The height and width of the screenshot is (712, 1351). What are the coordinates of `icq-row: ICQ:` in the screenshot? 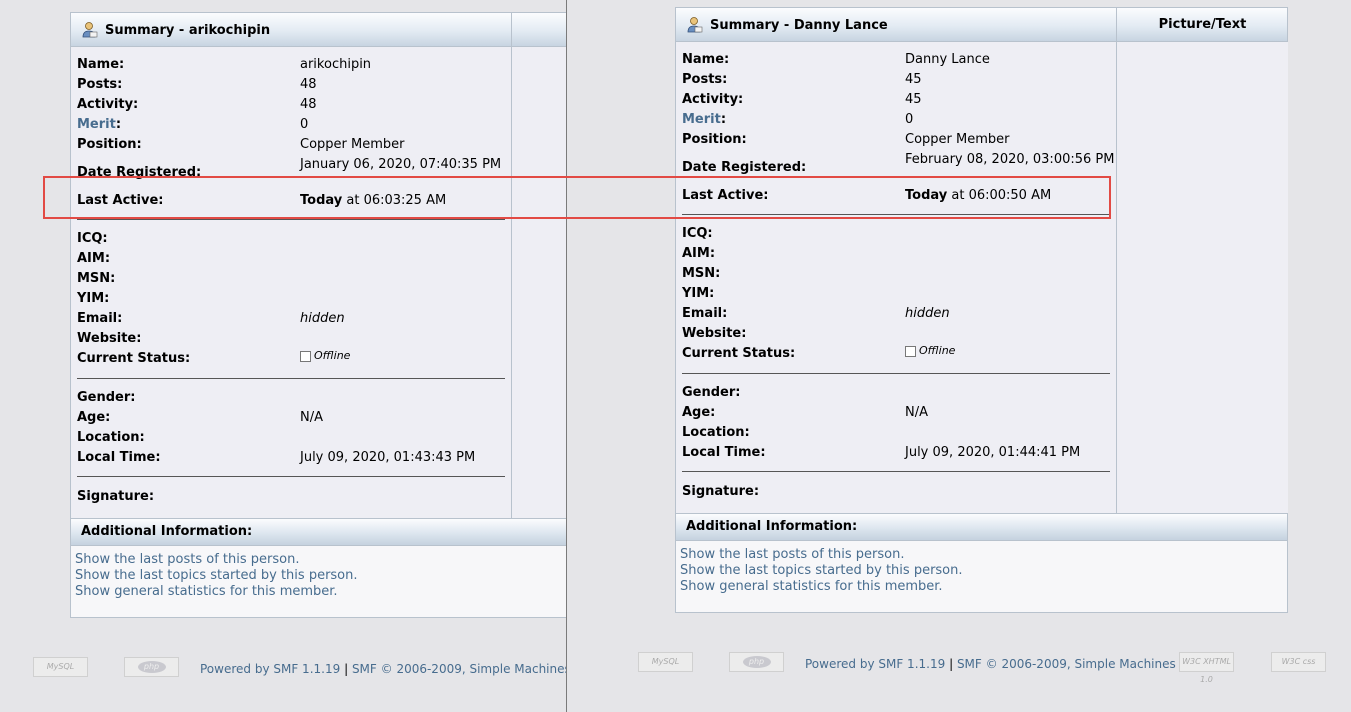 It's located at (292, 241).